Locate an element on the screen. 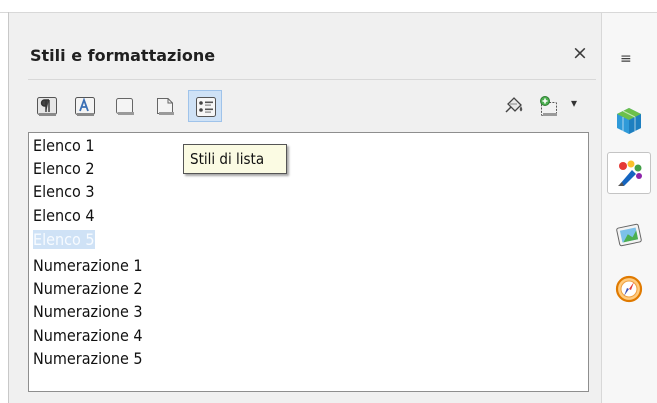 The image size is (657, 403). paint-bucket-icon is located at coordinates (514, 105).